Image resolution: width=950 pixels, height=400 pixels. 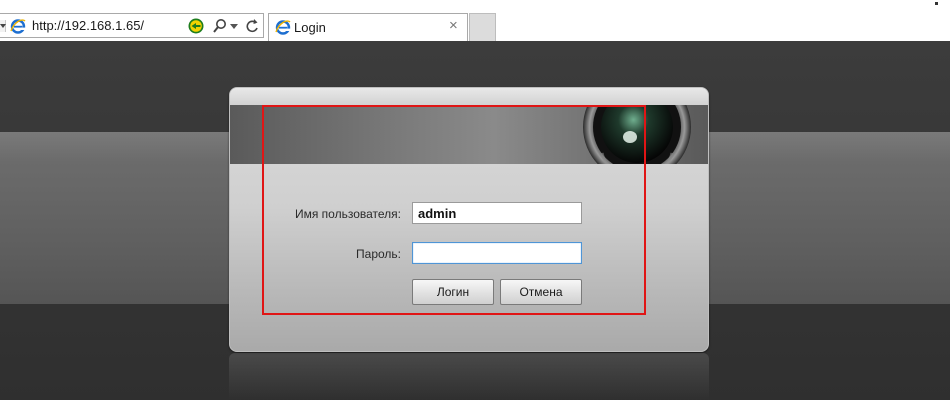 I want to click on browser-toolbar: http://192.168.1.65/ Login ×, so click(x=475, y=20).